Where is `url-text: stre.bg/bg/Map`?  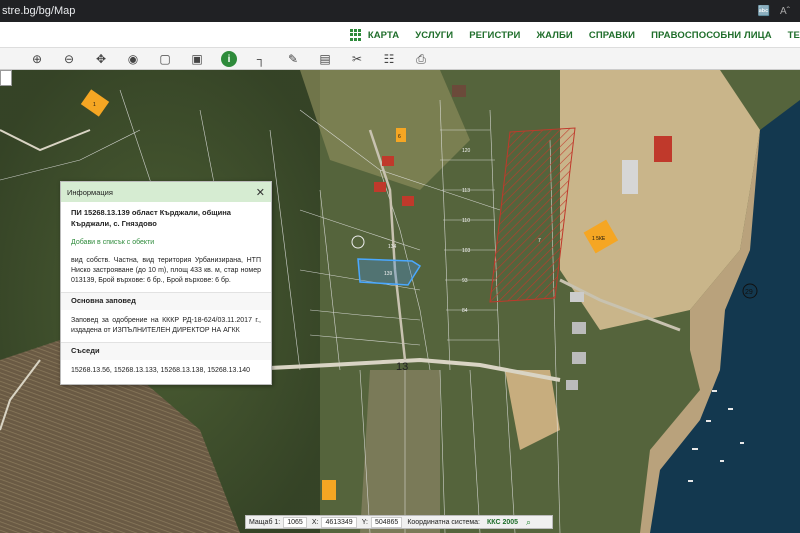 url-text: stre.bg/bg/Map is located at coordinates (380, 11).